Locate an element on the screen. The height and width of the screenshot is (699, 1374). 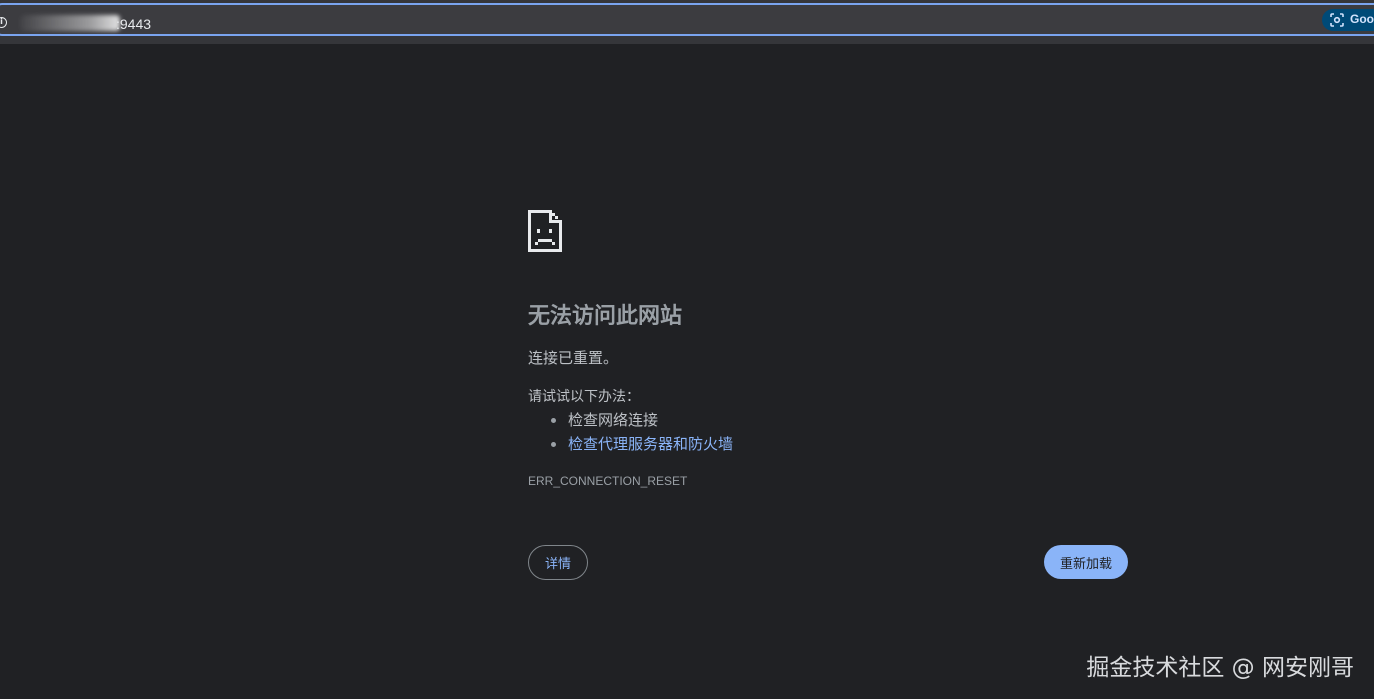
google-lens-chip: Goo is located at coordinates (1348, 20).